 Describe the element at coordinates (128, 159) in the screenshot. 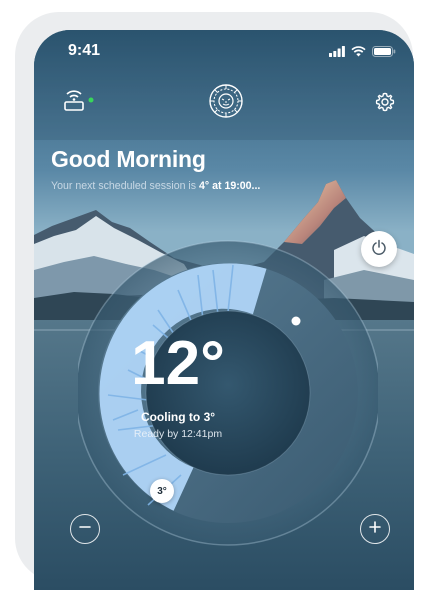

I see `greeting-title: Good Morning` at that location.